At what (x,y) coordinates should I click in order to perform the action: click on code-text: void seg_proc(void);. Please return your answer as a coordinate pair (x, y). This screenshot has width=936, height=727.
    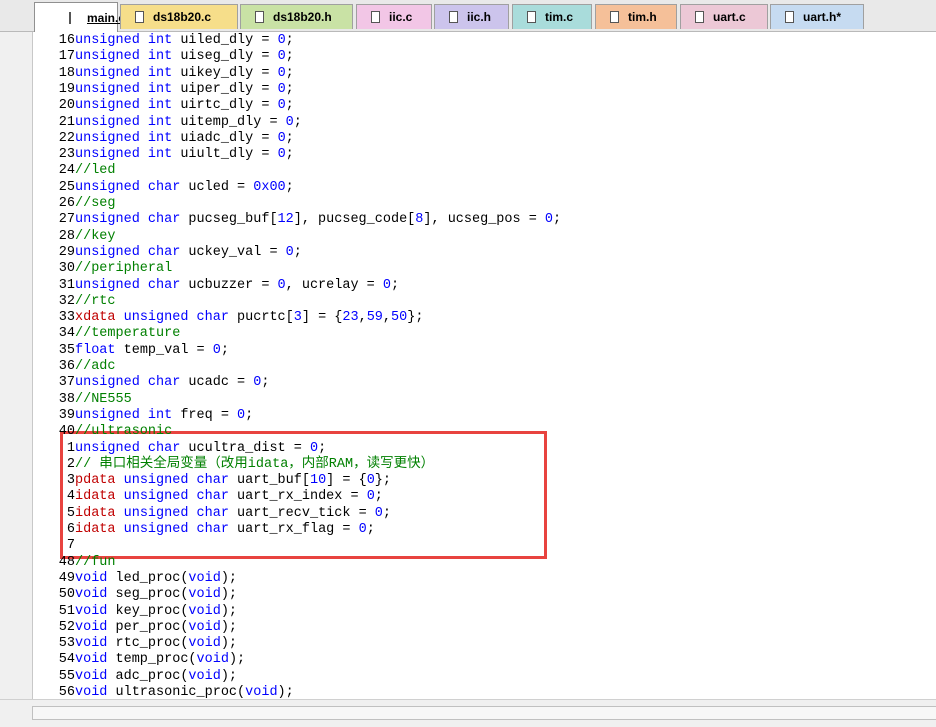
    Looking at the image, I should click on (156, 595).